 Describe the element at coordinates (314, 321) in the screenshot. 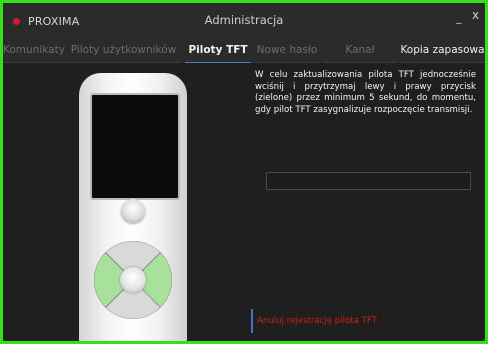

I see `cancel-registration-link: Anuluj rejestrację pilota TFT` at that location.